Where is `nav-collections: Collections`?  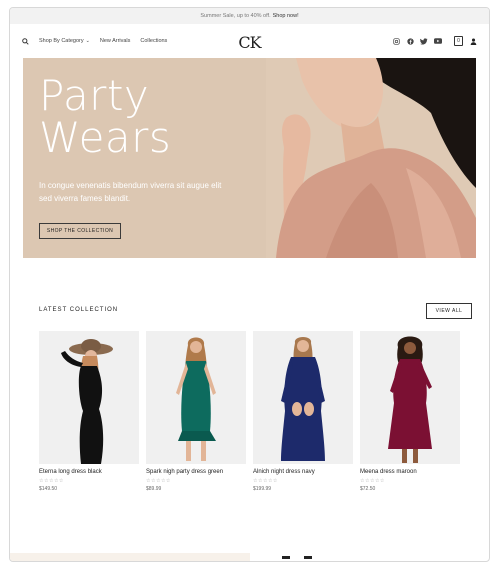
nav-collections: Collections is located at coordinates (153, 41).